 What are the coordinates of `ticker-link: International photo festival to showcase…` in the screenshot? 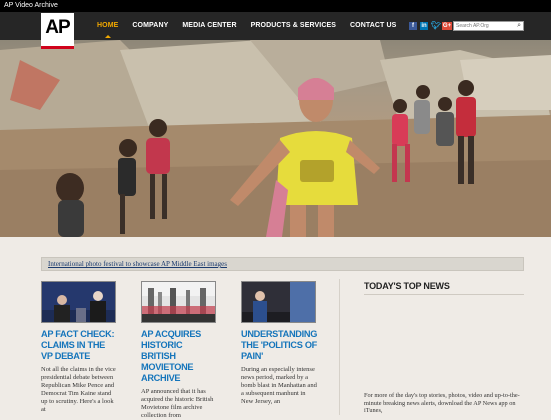 It's located at (137, 264).